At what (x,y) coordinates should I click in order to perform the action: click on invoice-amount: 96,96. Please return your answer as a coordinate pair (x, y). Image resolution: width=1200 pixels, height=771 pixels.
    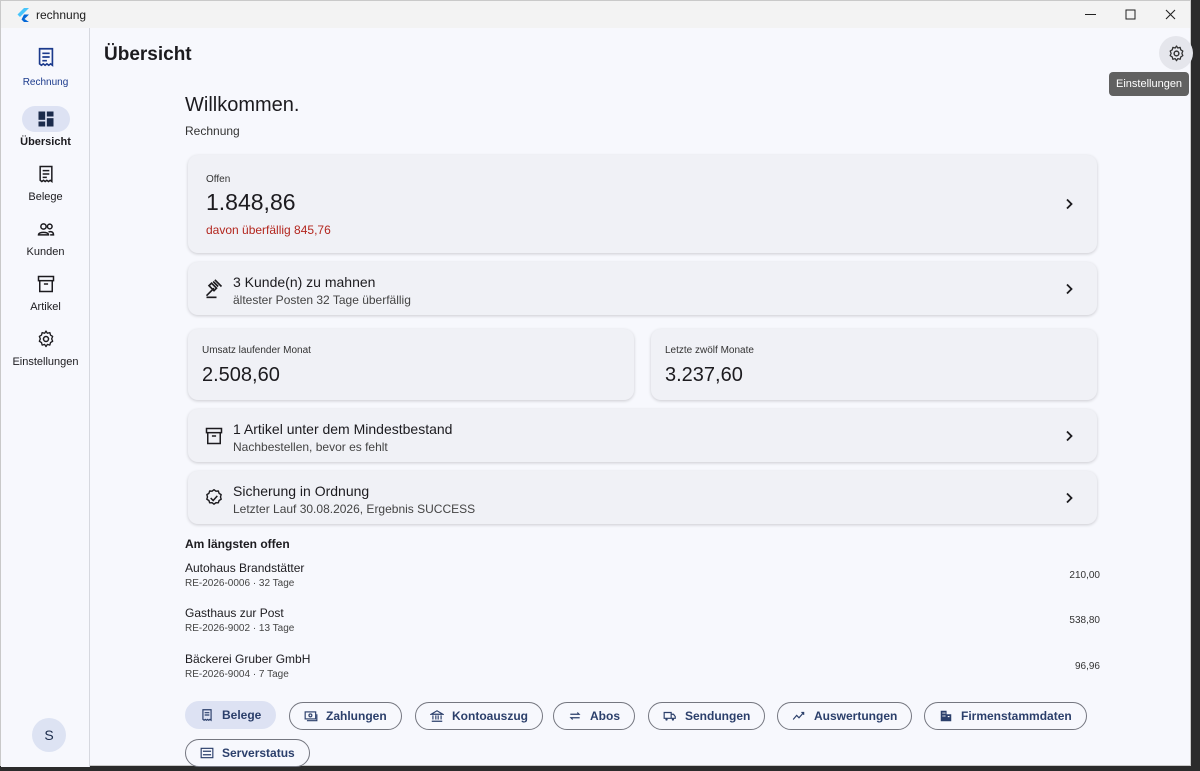
    Looking at the image, I should click on (1087, 666).